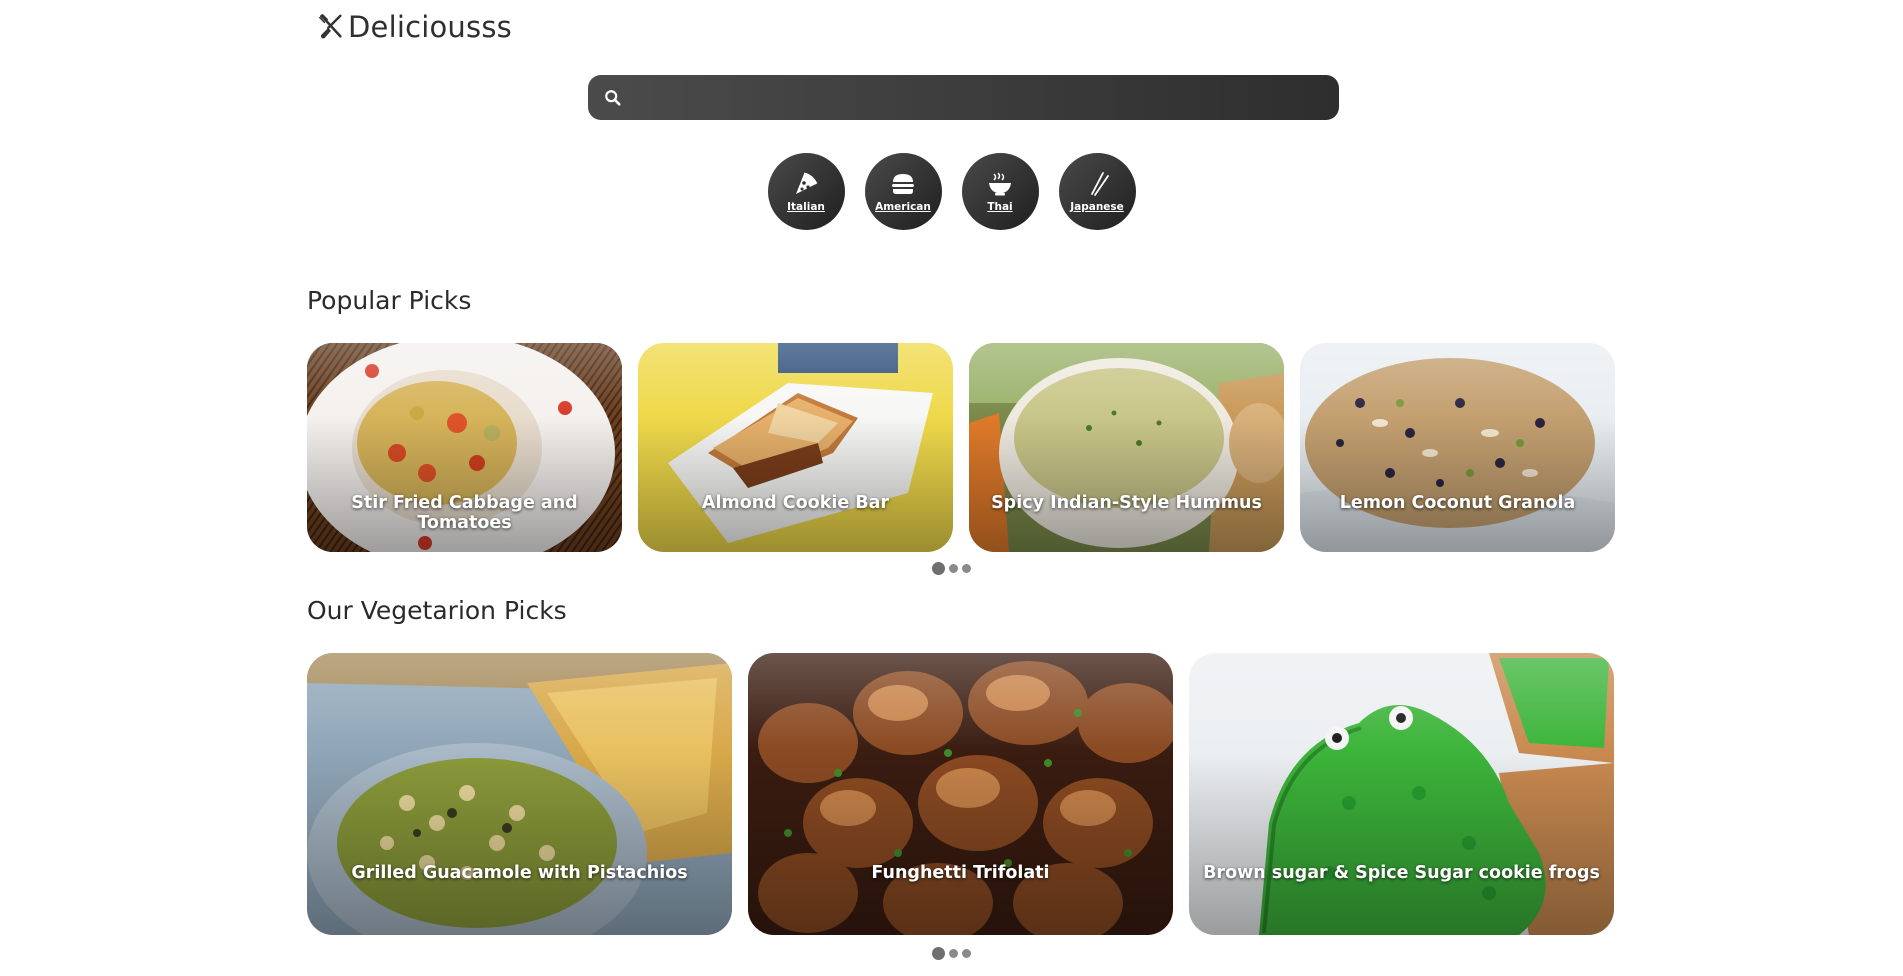 Image resolution: width=1903 pixels, height=976 pixels. What do you see at coordinates (1000, 207) in the screenshot?
I see `category-label: Thai` at bounding box center [1000, 207].